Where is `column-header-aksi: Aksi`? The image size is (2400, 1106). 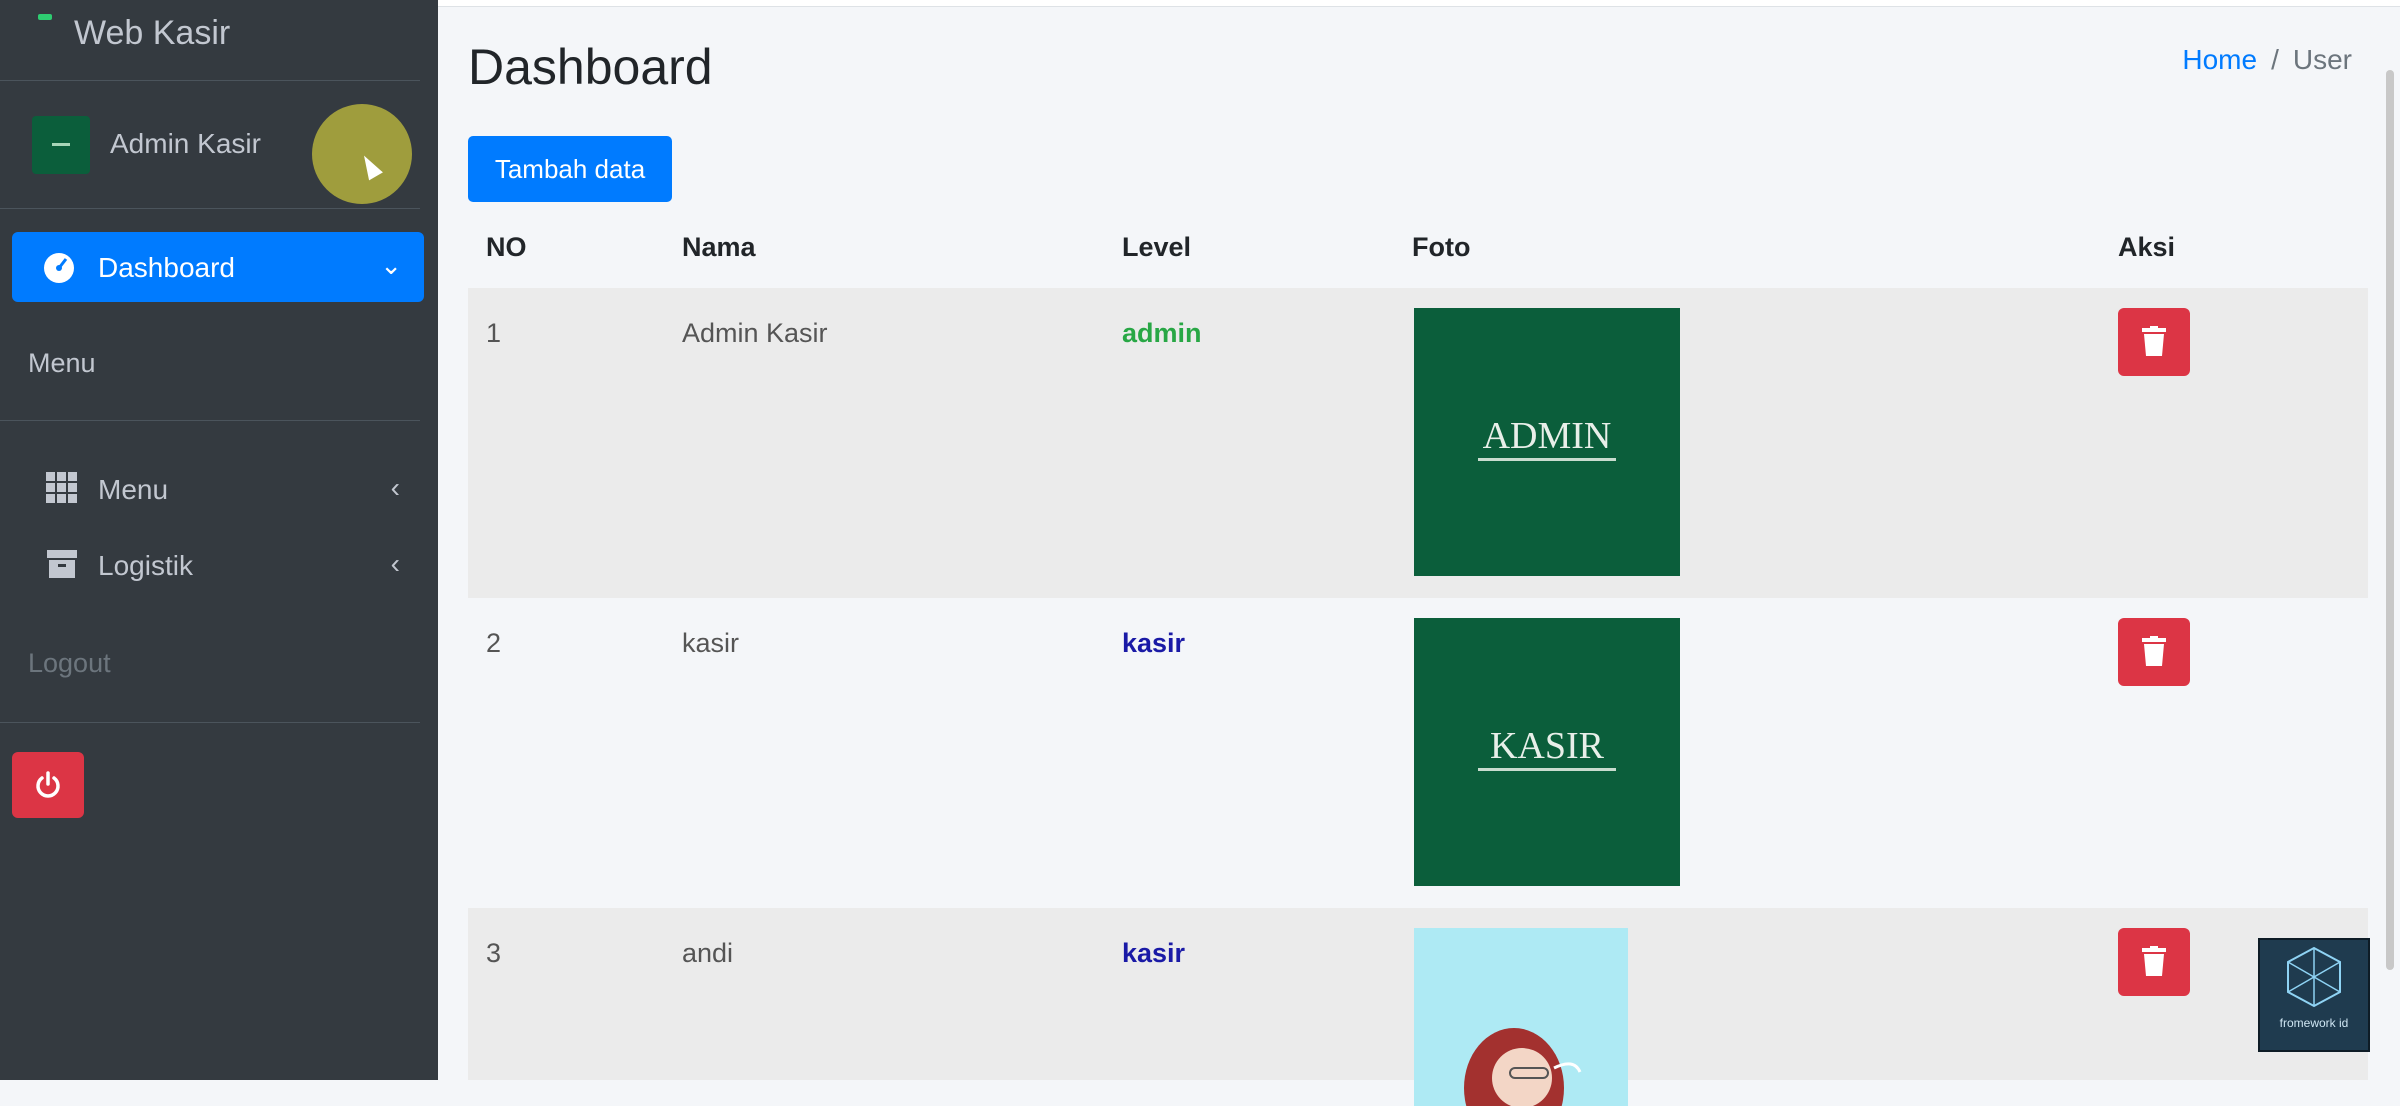
column-header-aksi: Aksi is located at coordinates (2147, 247).